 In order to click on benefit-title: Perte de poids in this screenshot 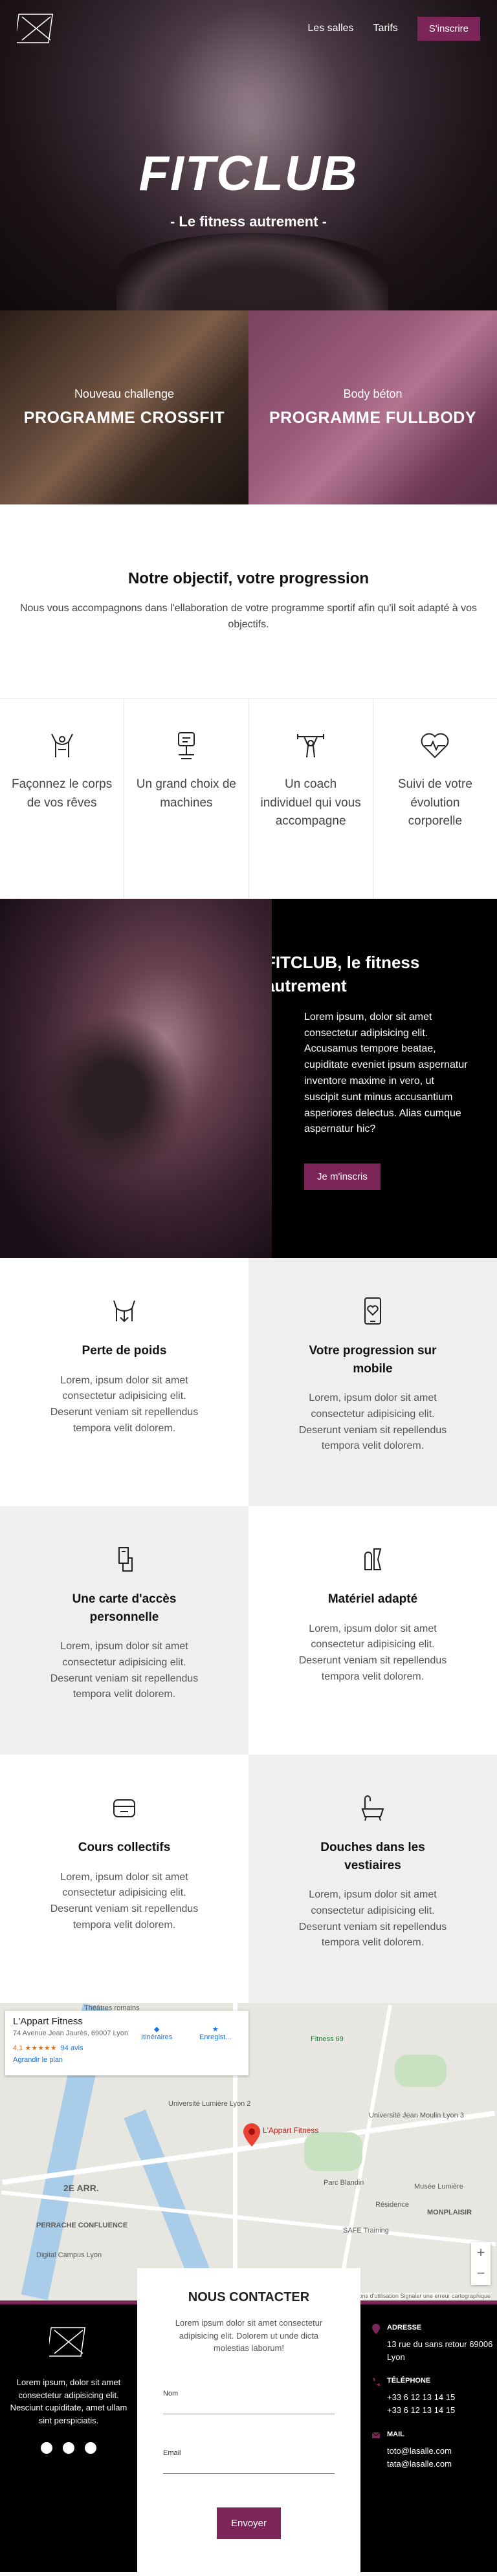, I will do `click(124, 1351)`.